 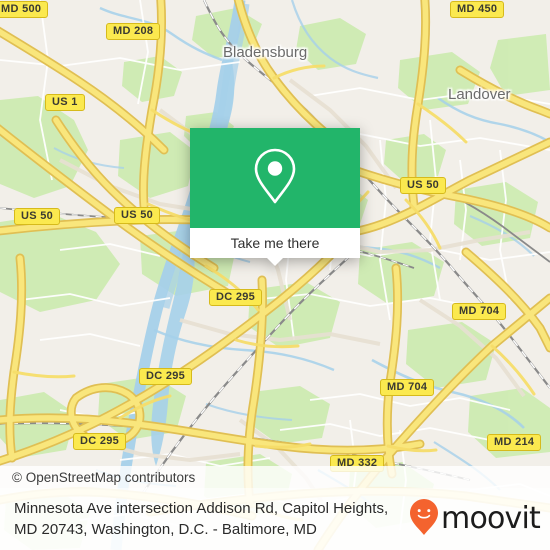 I want to click on route-shield: MD 208, so click(x=133, y=31).